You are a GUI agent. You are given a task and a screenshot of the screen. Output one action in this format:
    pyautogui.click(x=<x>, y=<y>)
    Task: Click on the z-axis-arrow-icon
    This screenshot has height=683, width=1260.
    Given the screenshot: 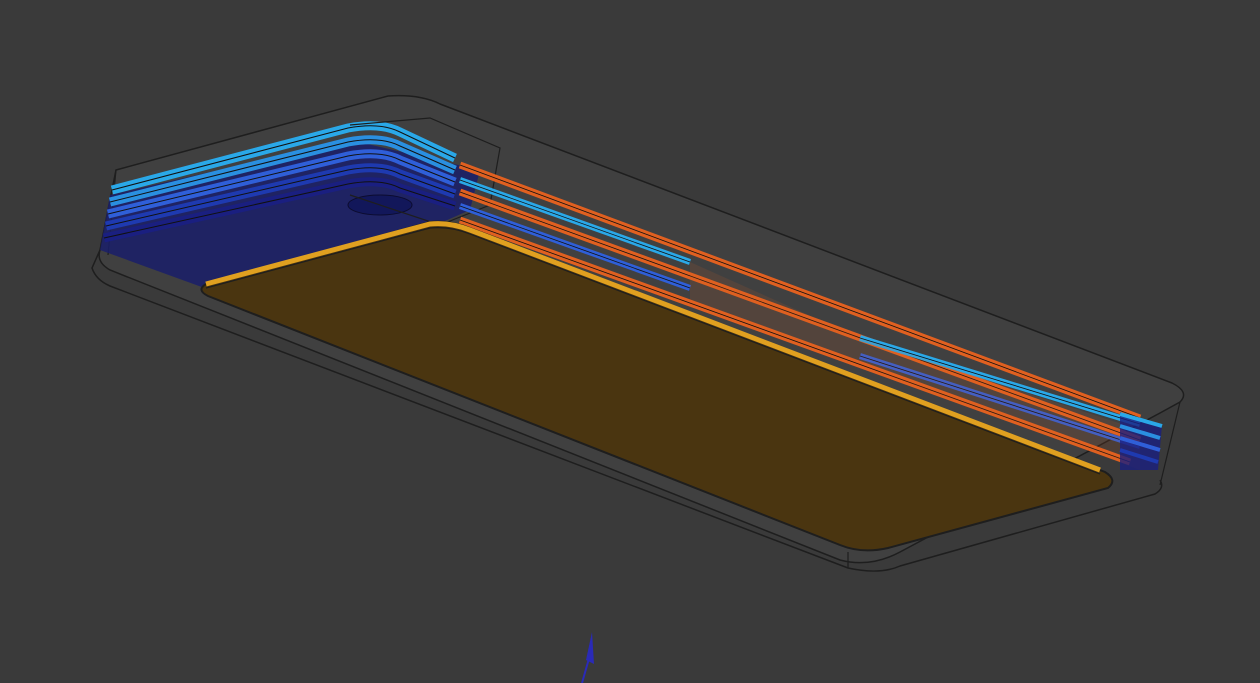 What is the action you would take?
    pyautogui.click(x=587, y=657)
    